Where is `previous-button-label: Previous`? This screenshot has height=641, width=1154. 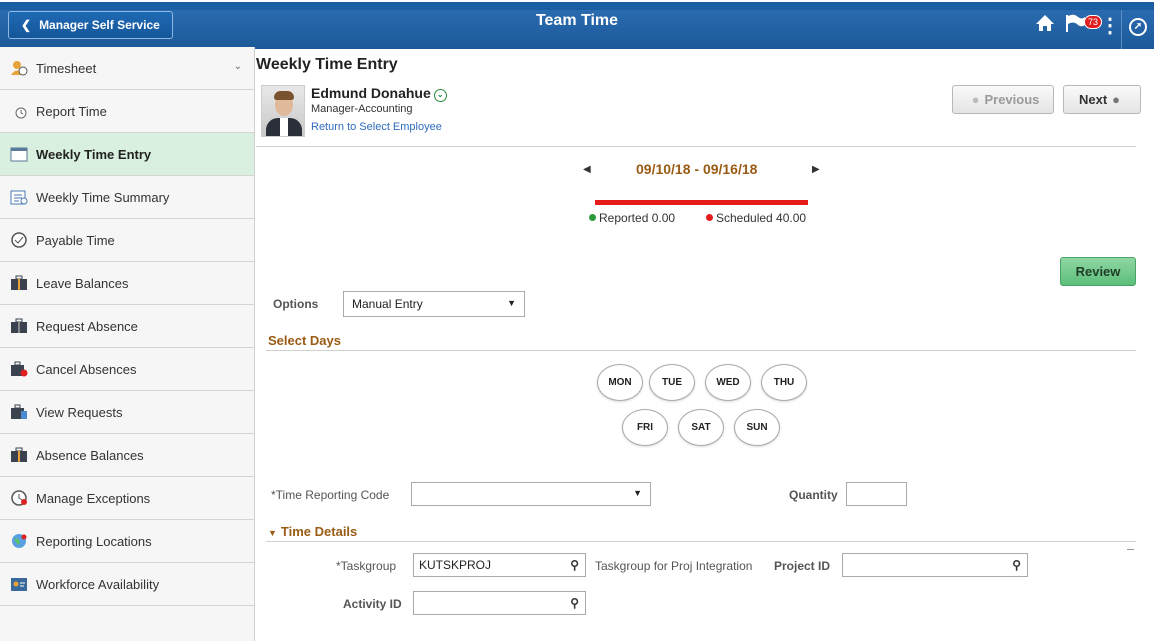 previous-button-label: Previous is located at coordinates (1012, 99).